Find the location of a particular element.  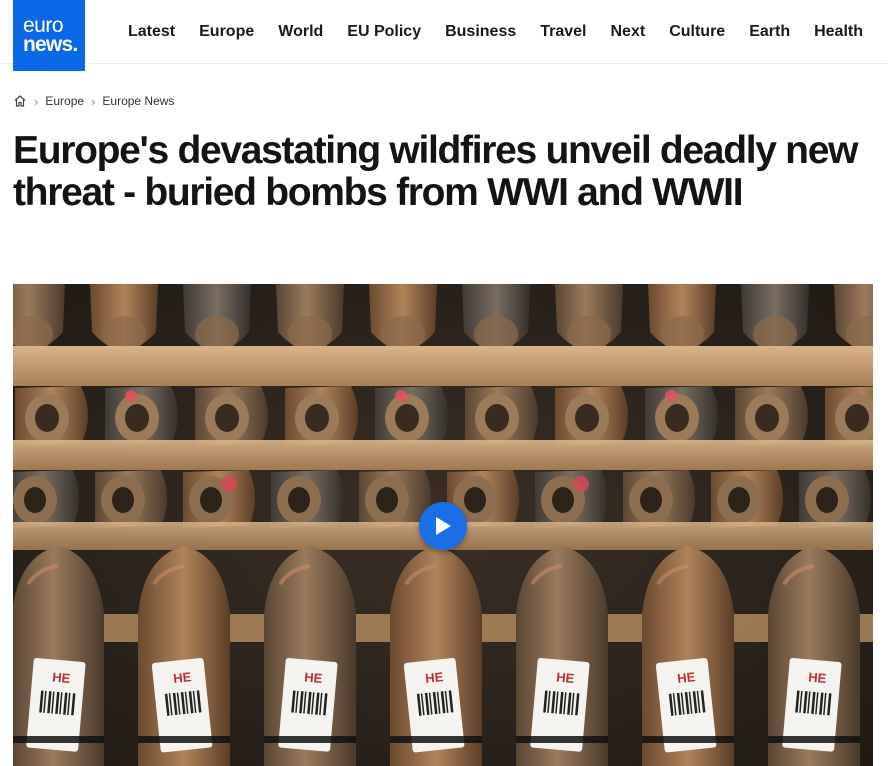

logo-text-bottom: news. is located at coordinates (50, 44).